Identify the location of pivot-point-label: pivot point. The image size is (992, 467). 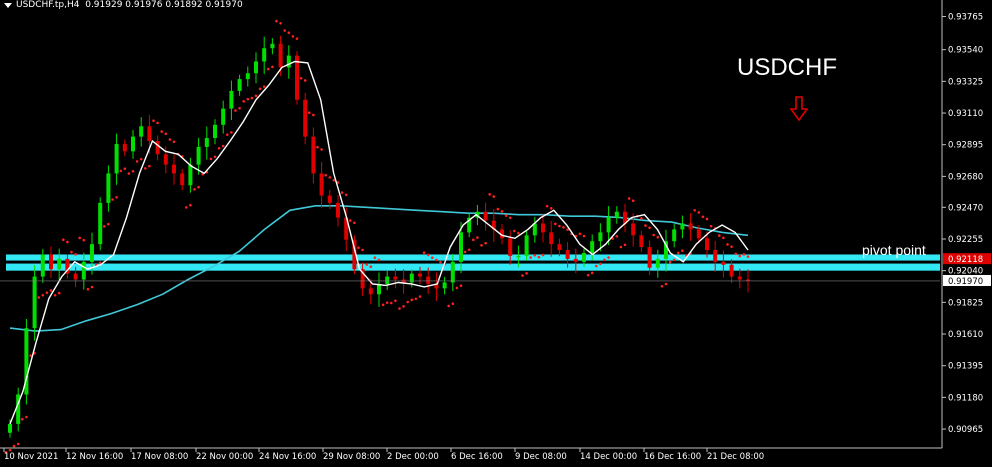
(894, 250).